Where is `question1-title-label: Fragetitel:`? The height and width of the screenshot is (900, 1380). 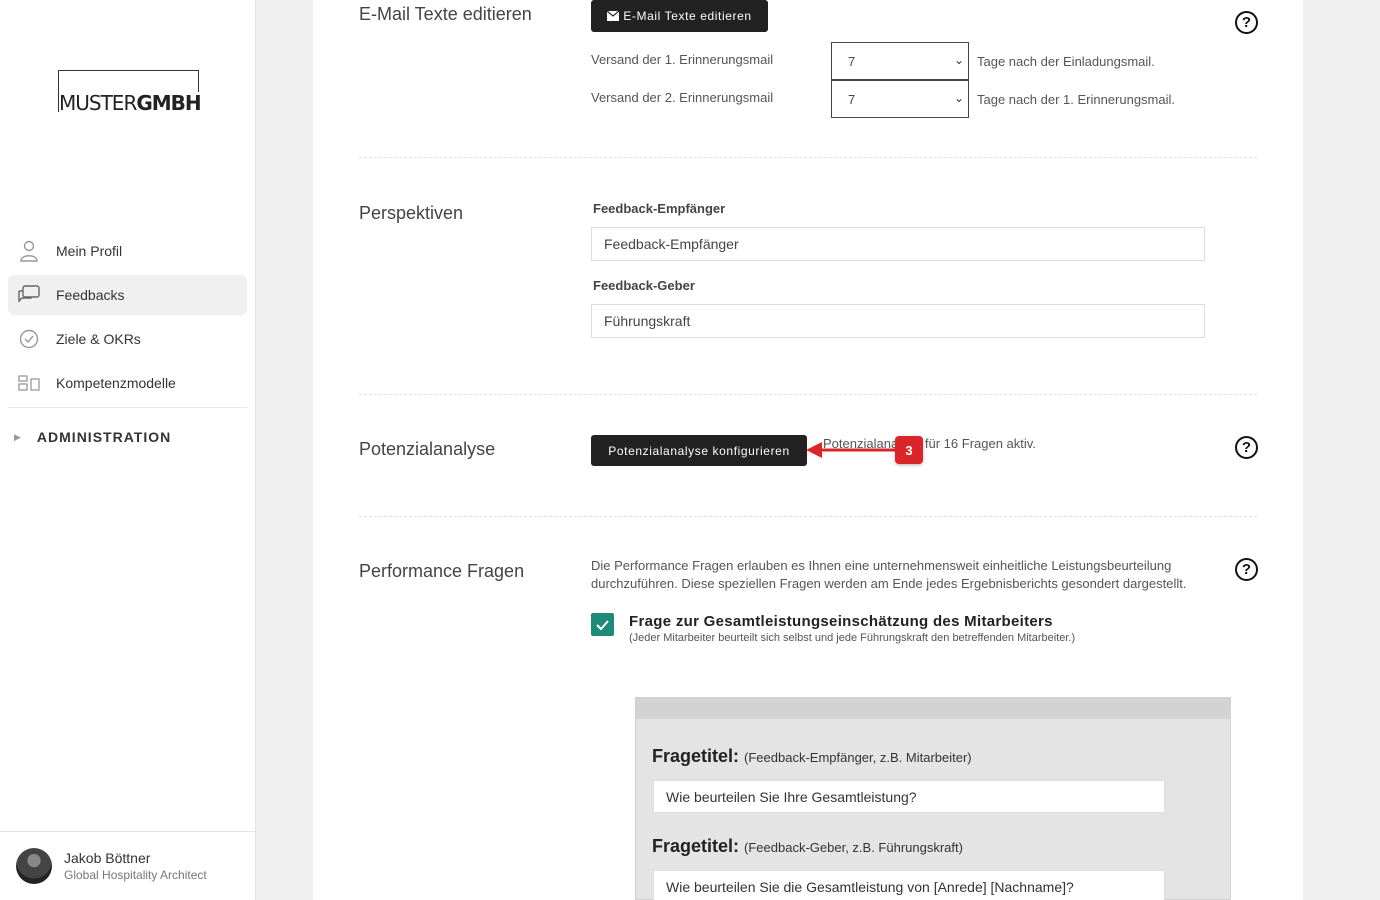 question1-title-label: Fragetitel: is located at coordinates (696, 756).